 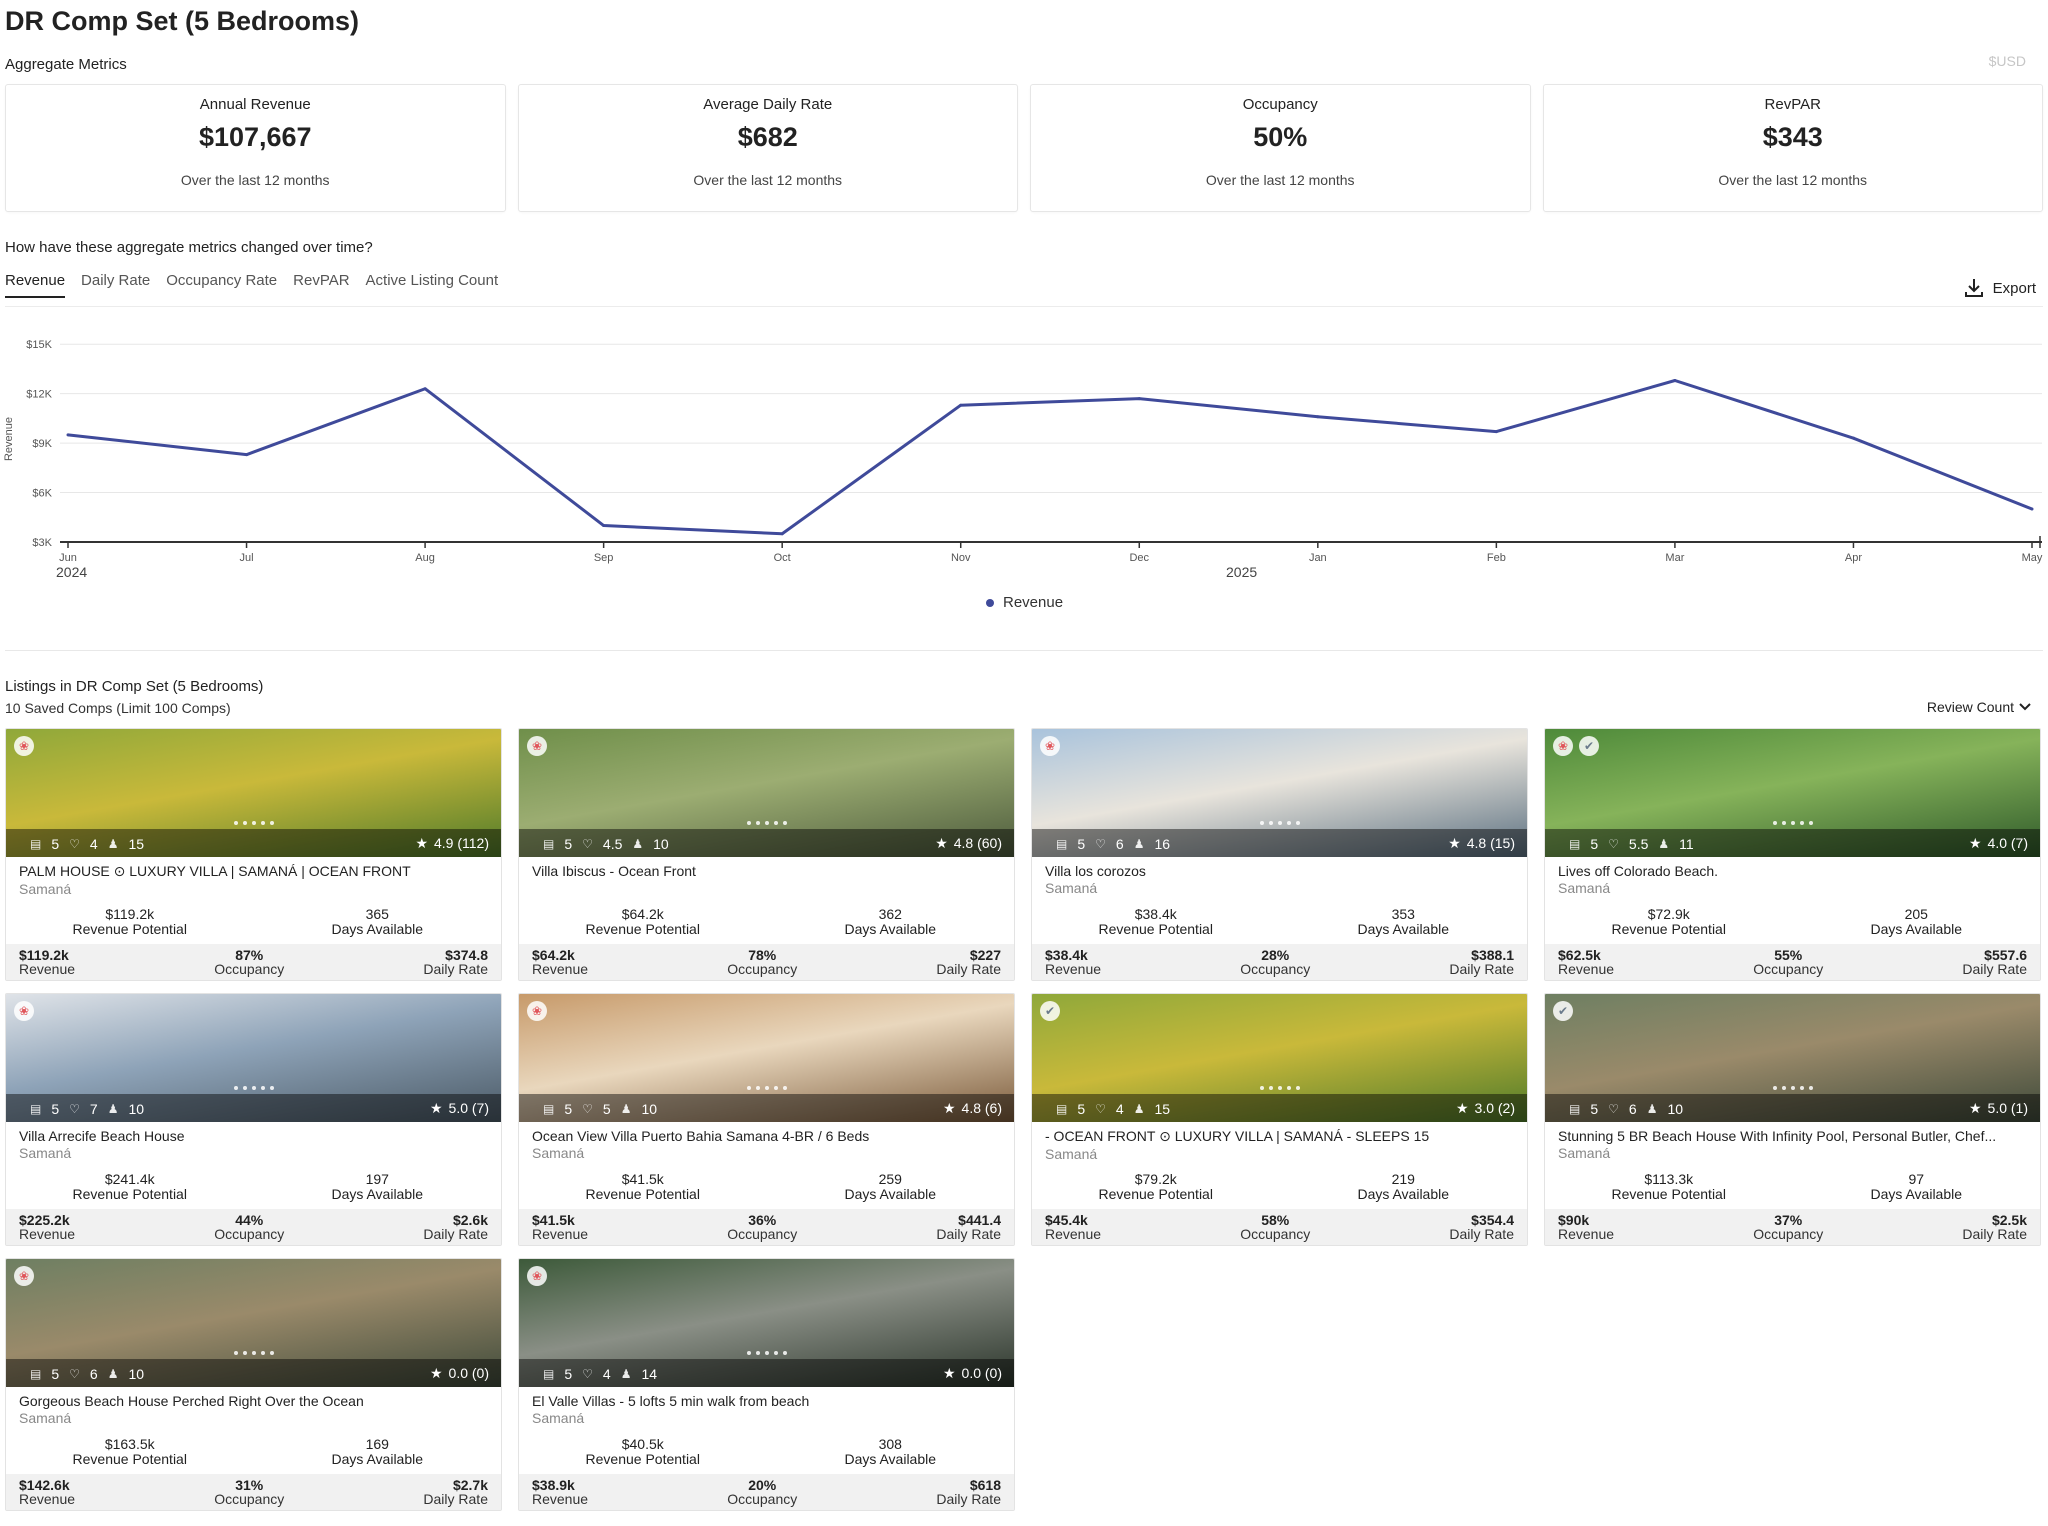 What do you see at coordinates (1279, 1058) in the screenshot?
I see `listing-photo: ✔ ▤ 5 ♡ 4 ♟ 15 ★ 3.0 (2)` at bounding box center [1279, 1058].